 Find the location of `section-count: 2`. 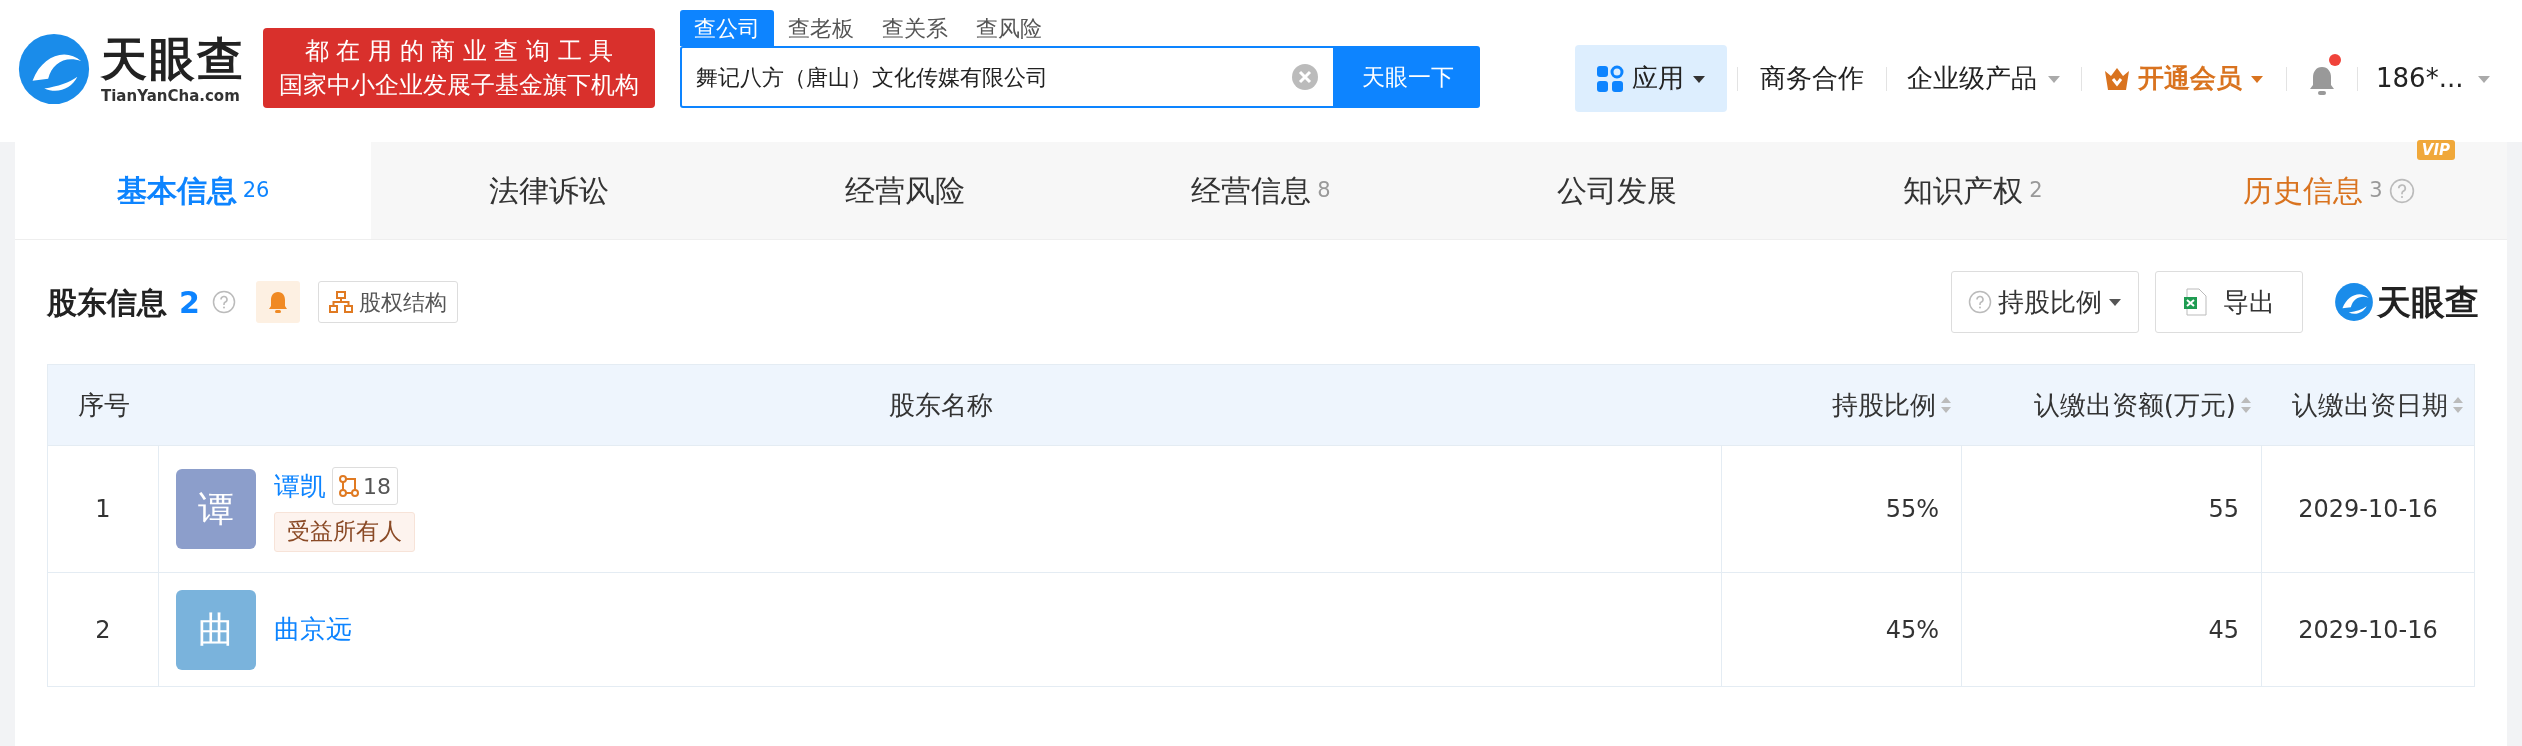

section-count: 2 is located at coordinates (189, 302).